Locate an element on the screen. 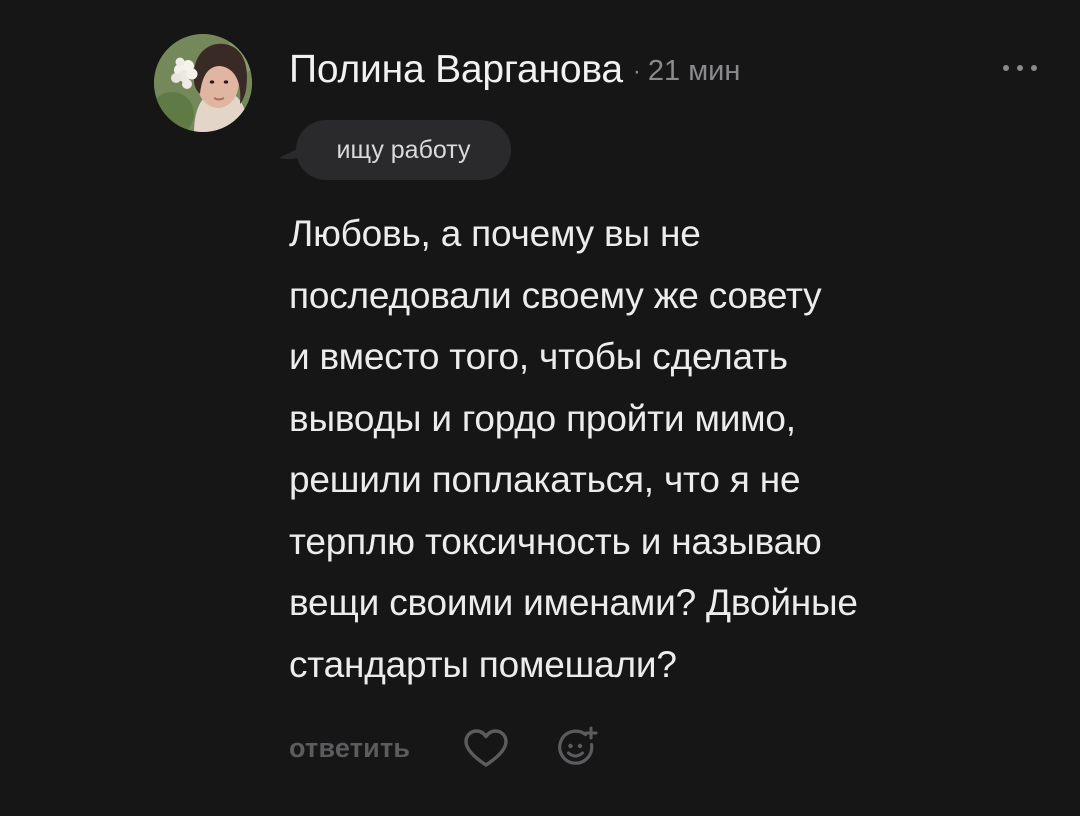 The height and width of the screenshot is (816, 1080). add-reaction-button is located at coordinates (577, 748).